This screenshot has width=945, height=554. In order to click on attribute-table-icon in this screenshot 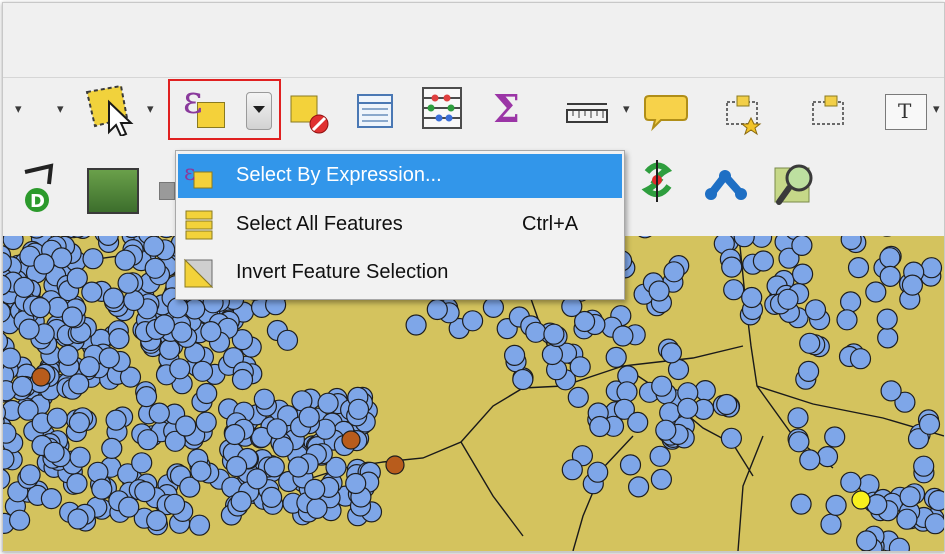, I will do `click(376, 112)`.